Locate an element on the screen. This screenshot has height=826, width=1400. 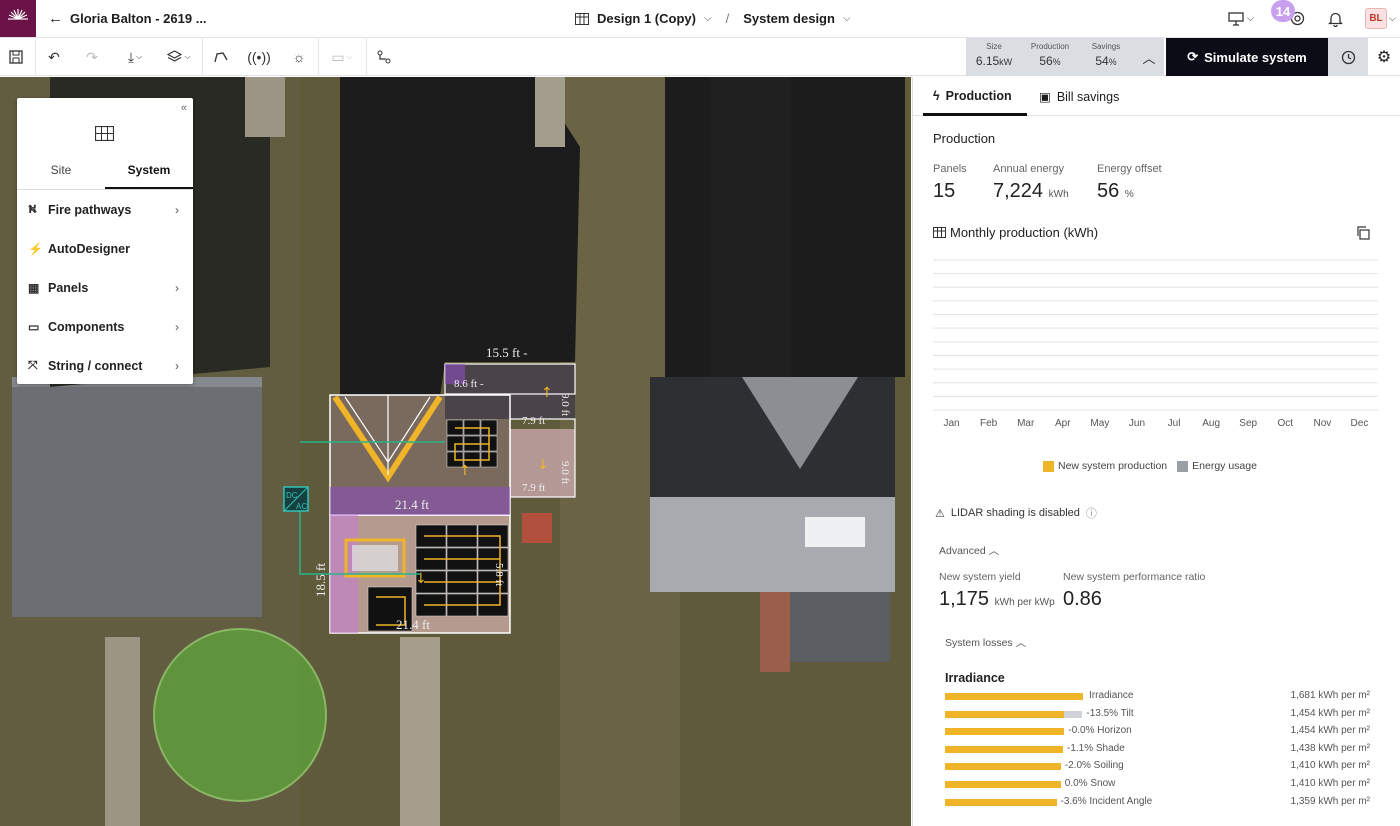
fire-pathway-icon: ⛕ is located at coordinates (32, 208).